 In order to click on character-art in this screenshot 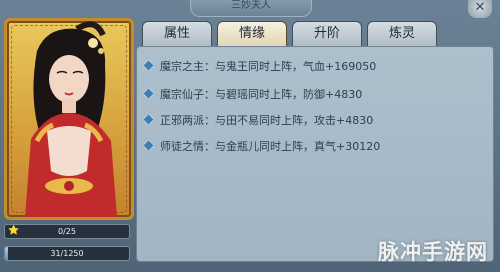, I will do `click(71, 119)`.